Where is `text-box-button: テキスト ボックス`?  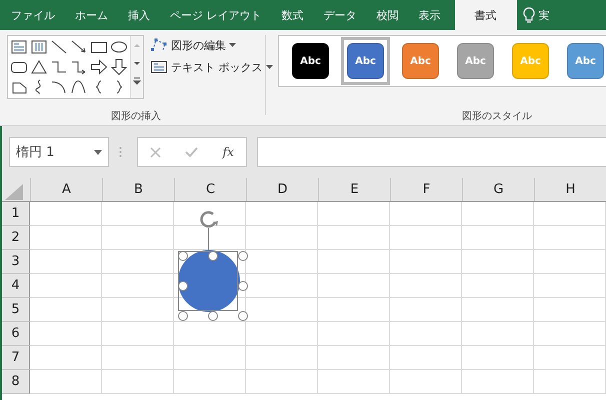 text-box-button: テキスト ボックス is located at coordinates (216, 67).